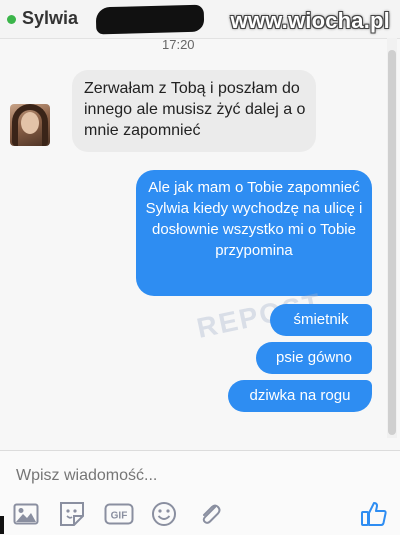 The image size is (400, 535). I want to click on online-status-dot, so click(11, 19).